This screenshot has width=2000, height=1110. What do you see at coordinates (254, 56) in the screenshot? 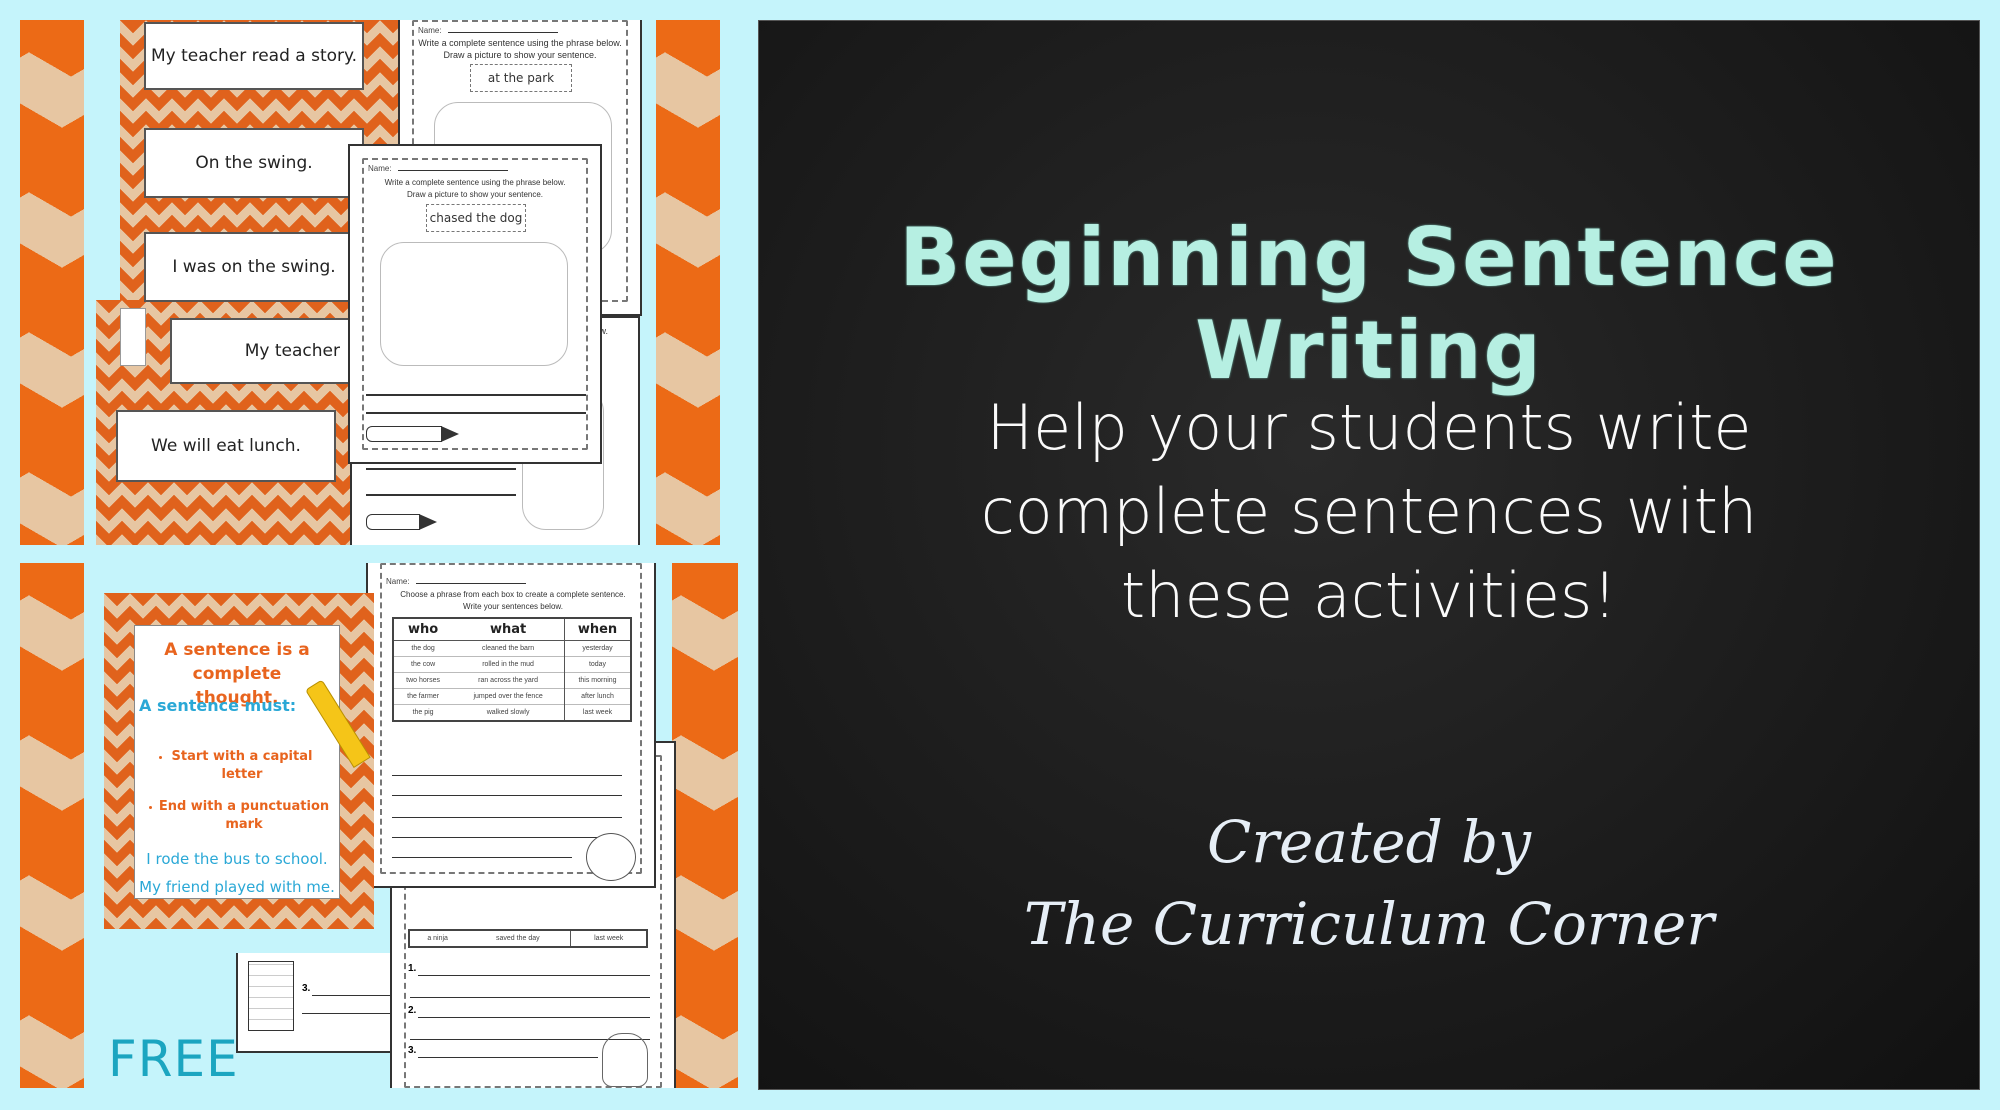
I see `sentence-card: My teacher read a story.` at bounding box center [254, 56].